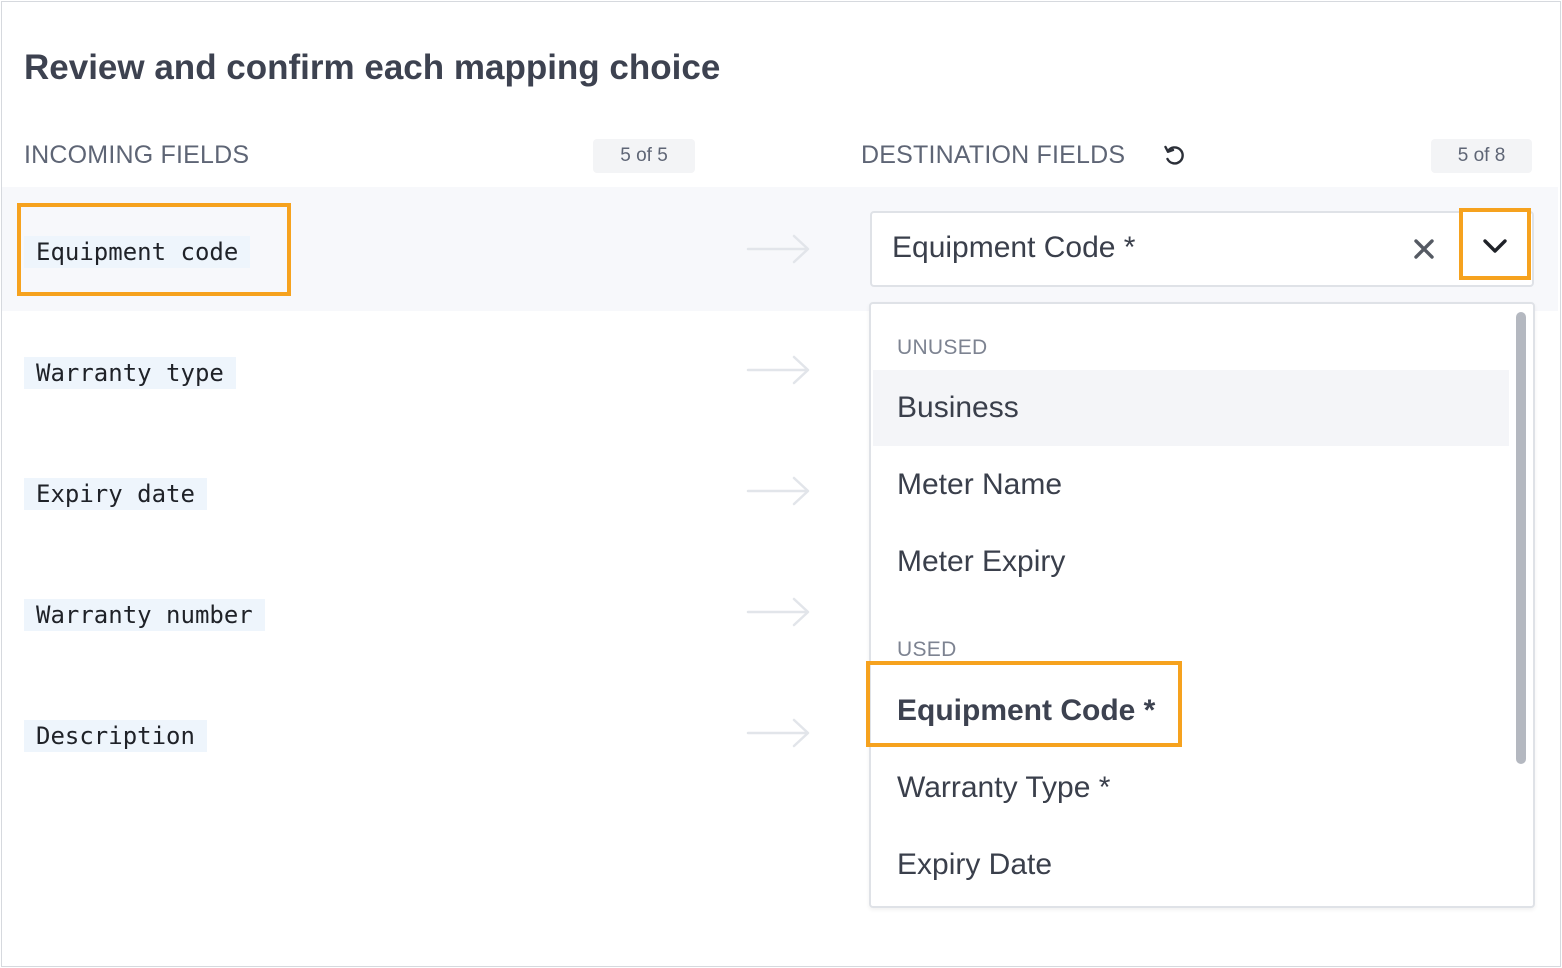 Image resolution: width=1562 pixels, height=968 pixels. I want to click on selected-field-highlight, so click(154, 249).